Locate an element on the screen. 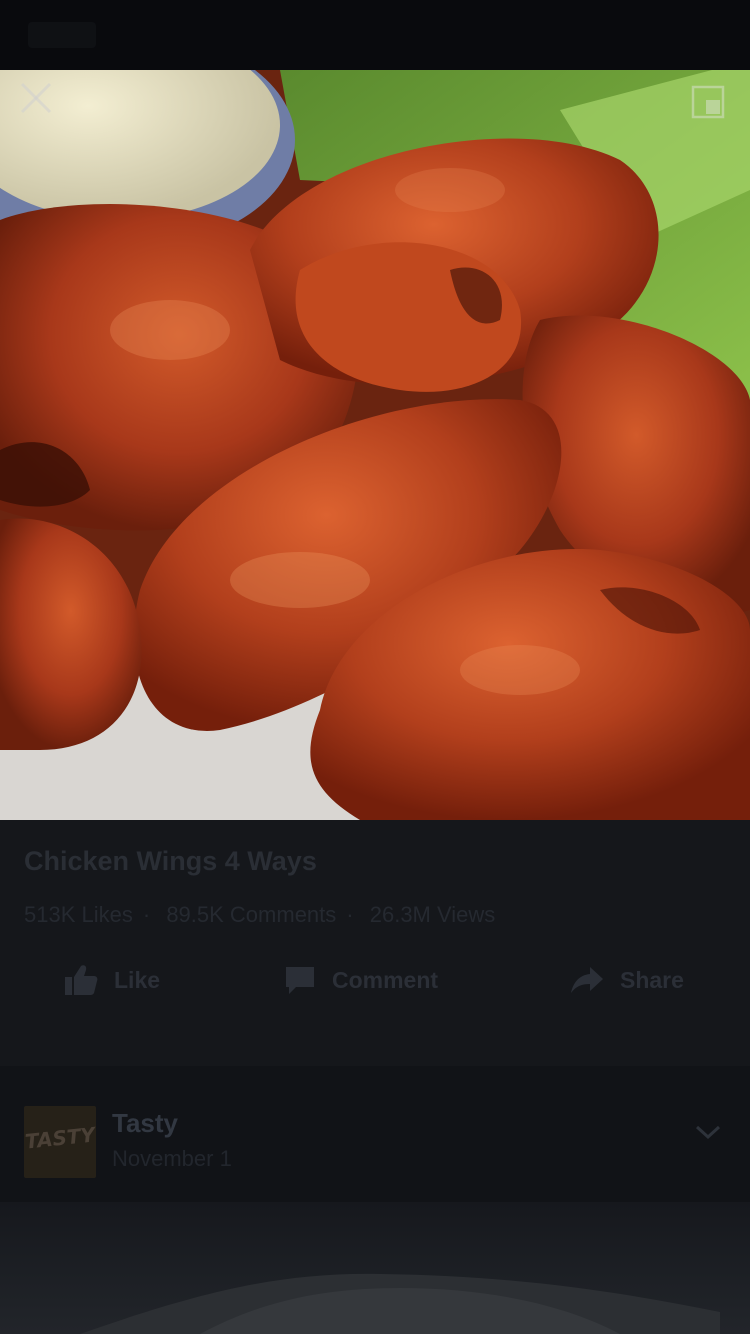 The height and width of the screenshot is (1334, 750). next-video-preview is located at coordinates (375, 1268).